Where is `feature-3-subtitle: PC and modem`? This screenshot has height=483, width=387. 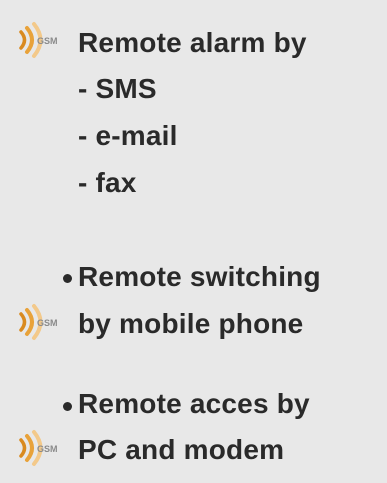
feature-3-subtitle: PC and modem is located at coordinates (181, 449).